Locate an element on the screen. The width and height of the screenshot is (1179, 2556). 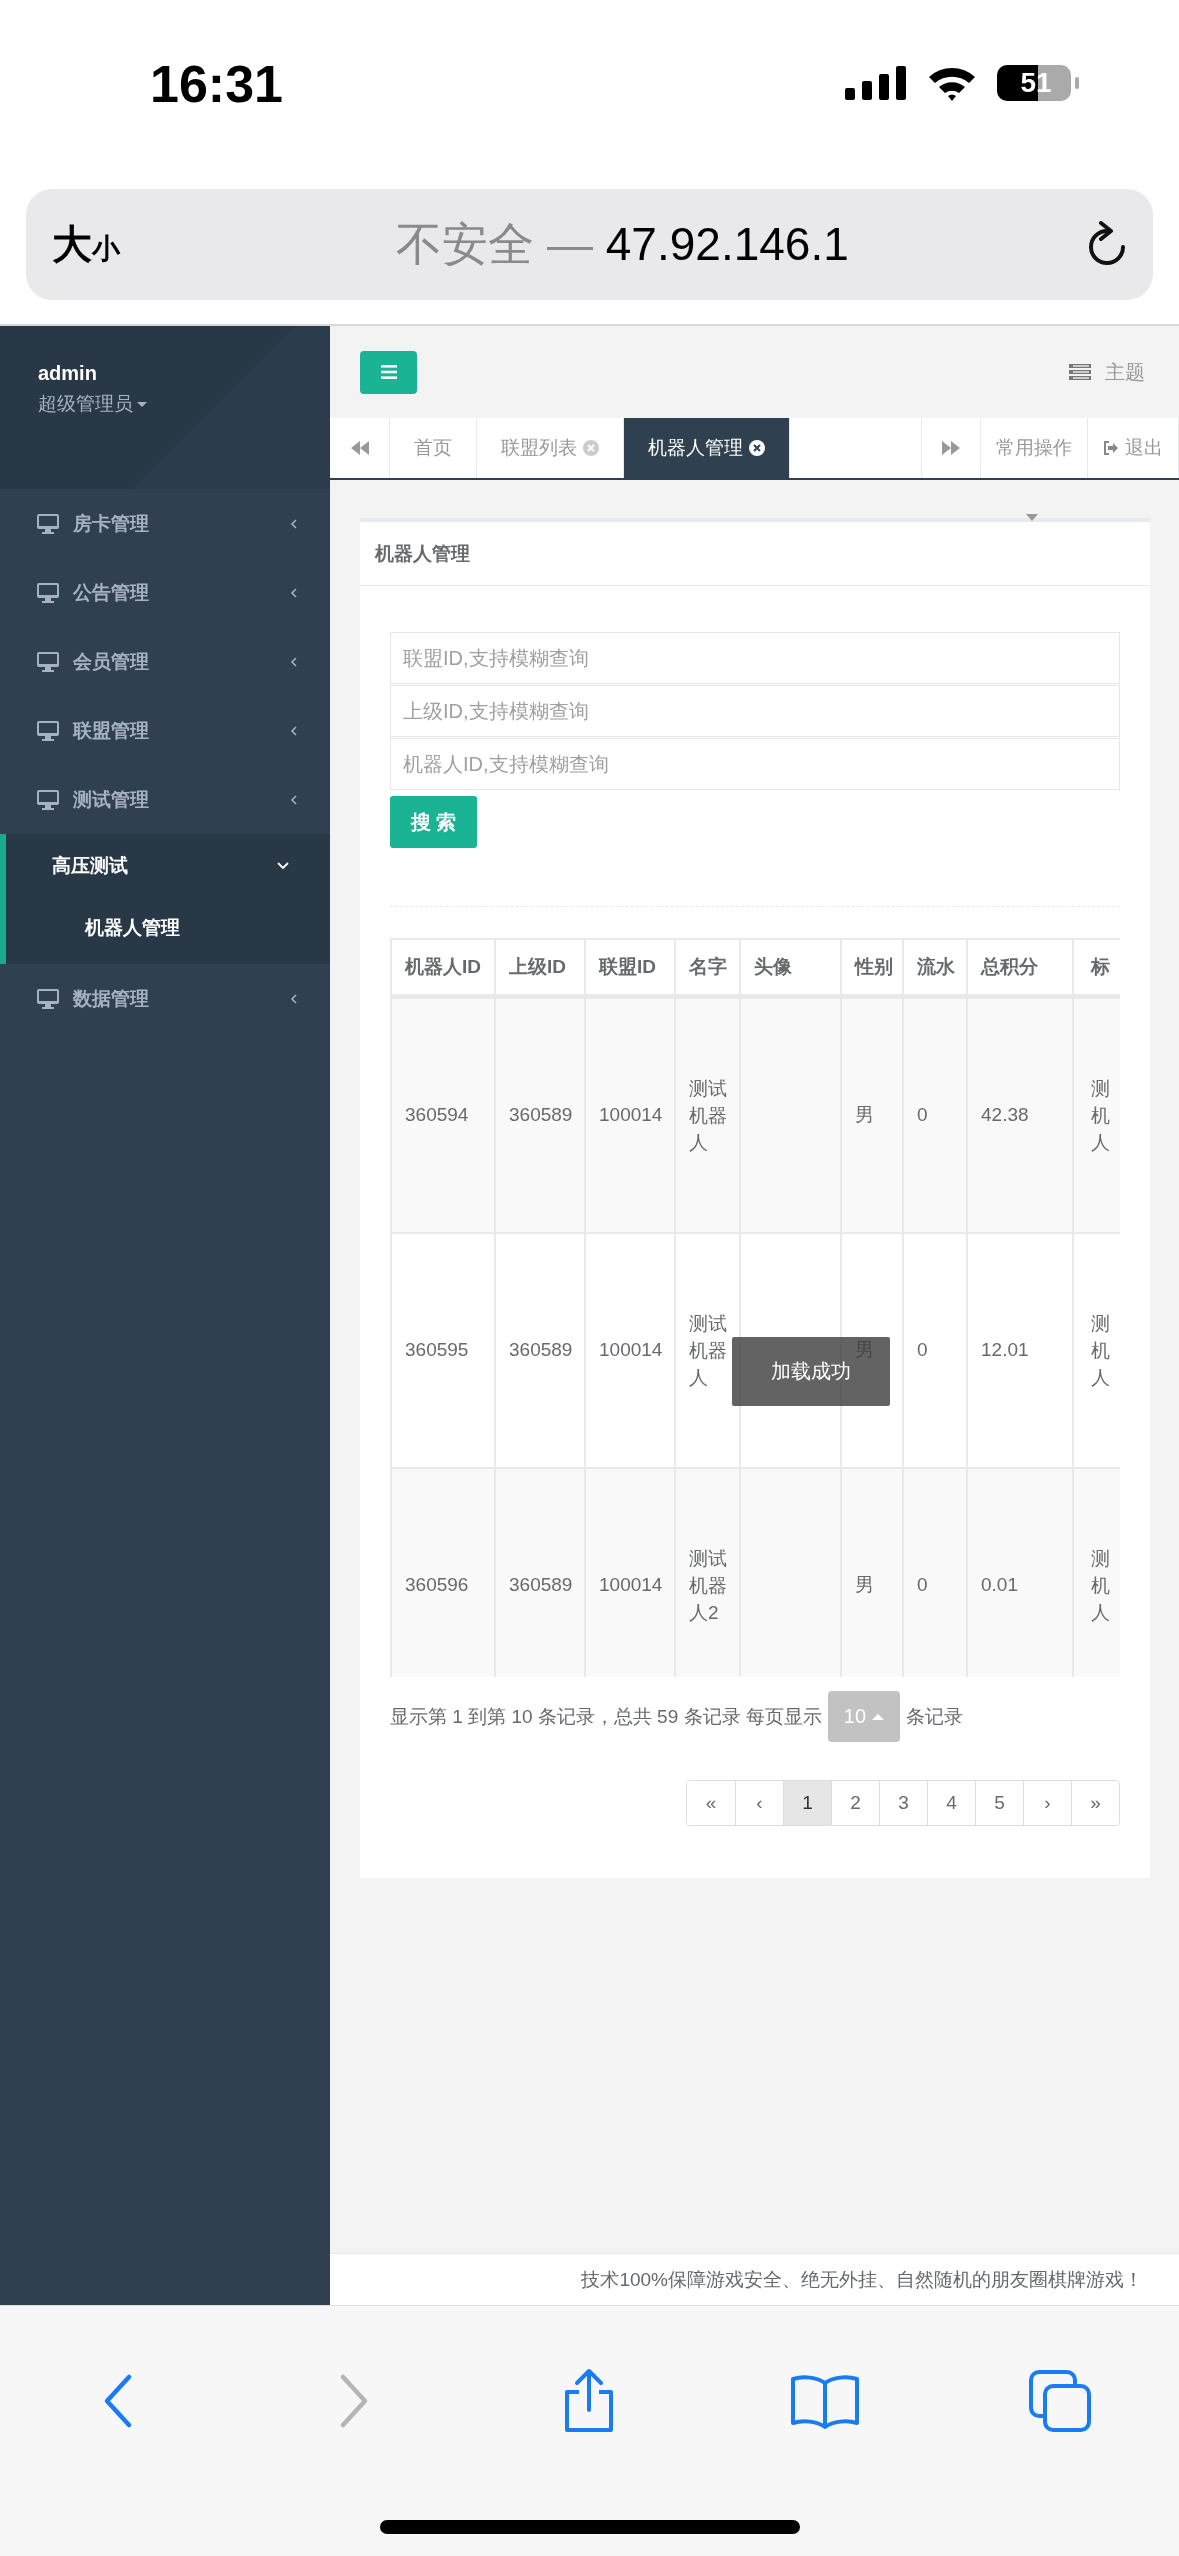
user-role-dropdown: 超级管理员 is located at coordinates (184, 404).